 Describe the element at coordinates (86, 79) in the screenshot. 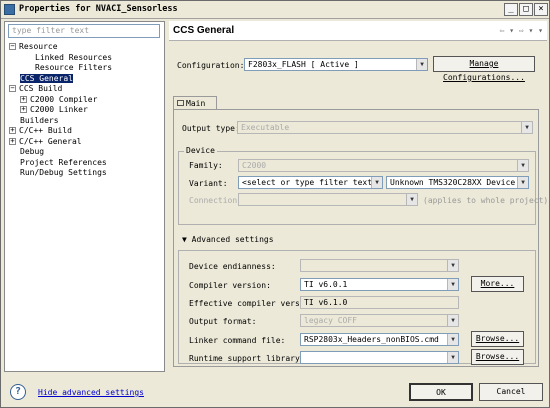

I see `tree-item: CCS General` at that location.